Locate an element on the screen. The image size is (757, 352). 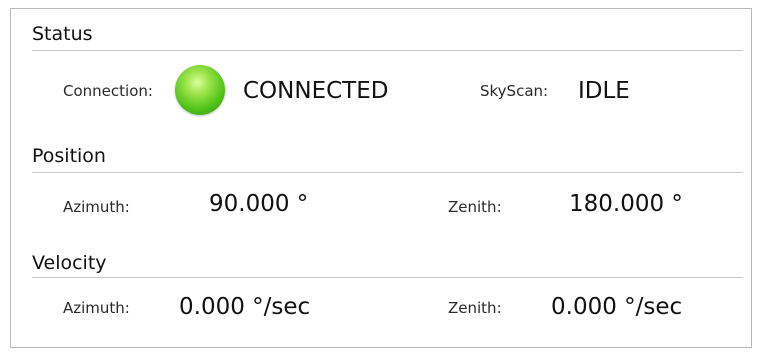
velocity-azimuth-label: Azimuth: is located at coordinates (96, 308).